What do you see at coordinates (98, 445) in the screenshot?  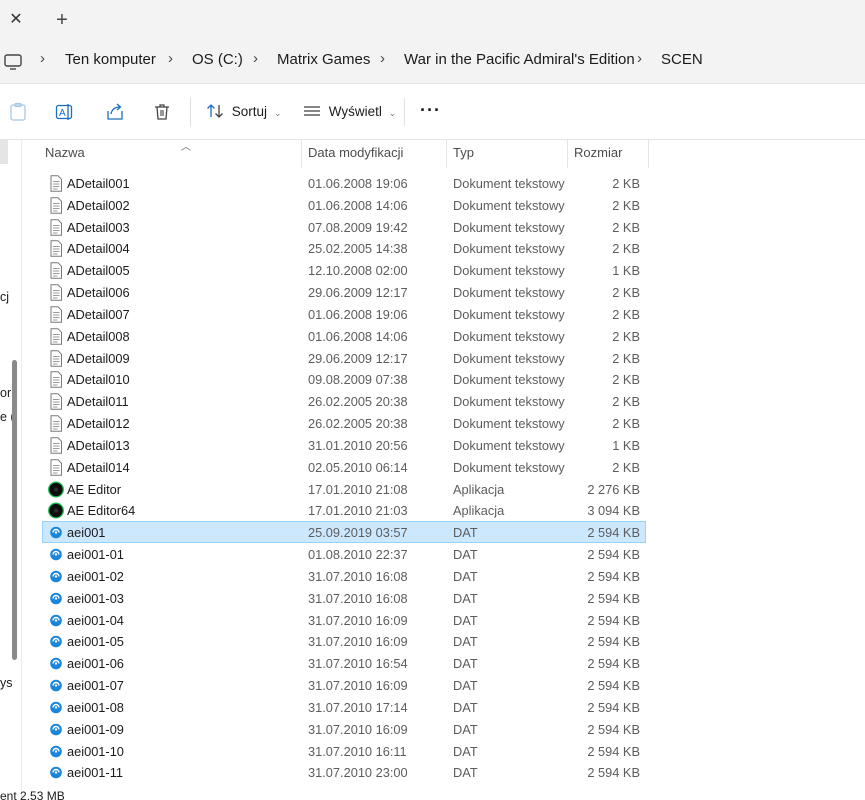 I see `file-name: ADetail013` at bounding box center [98, 445].